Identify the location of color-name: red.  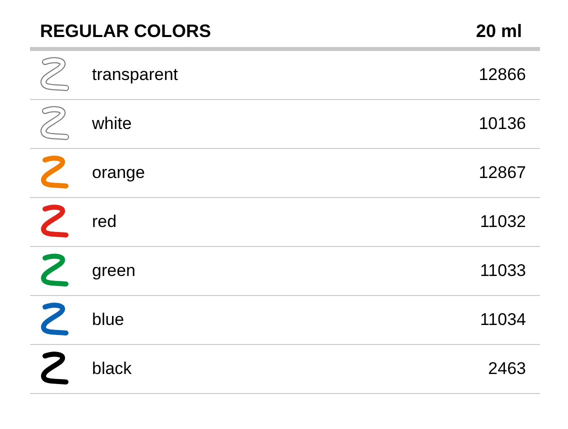
(105, 222).